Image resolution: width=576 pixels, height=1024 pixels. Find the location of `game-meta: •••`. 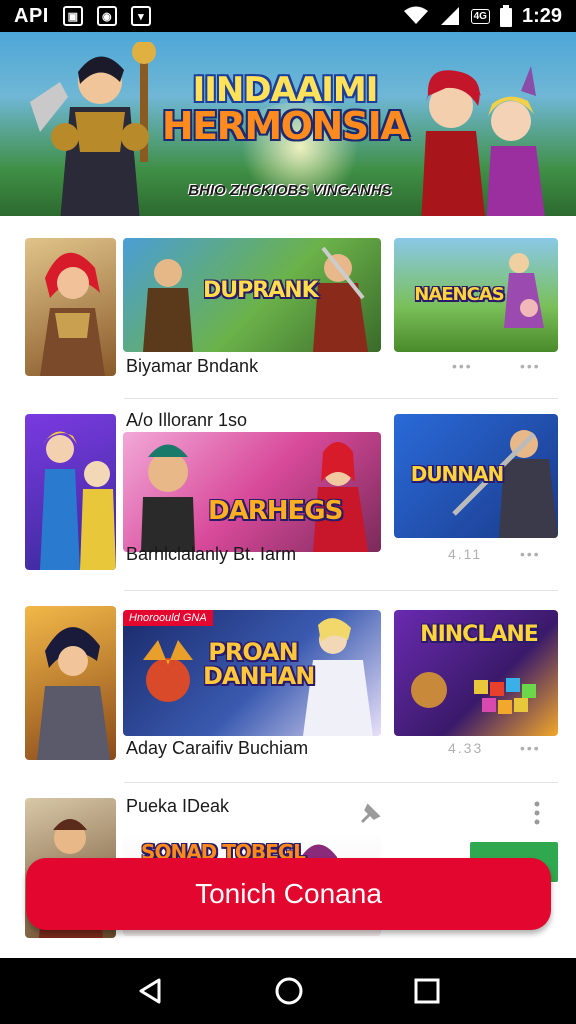

game-meta: ••• is located at coordinates (462, 366).